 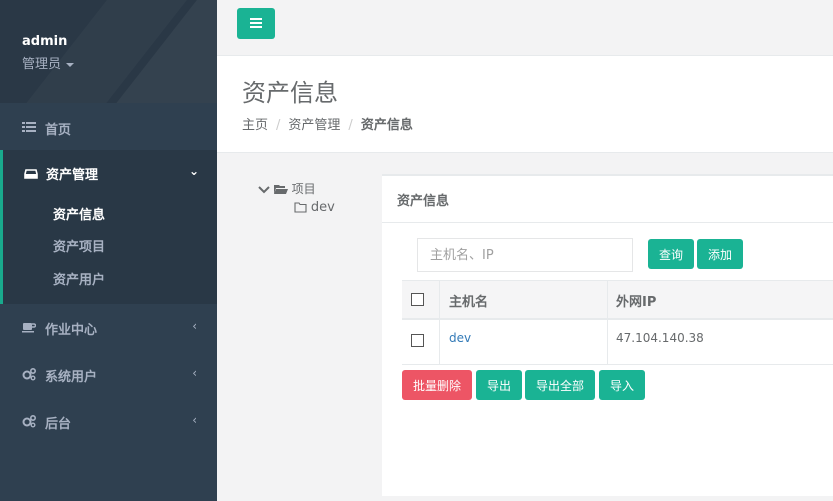 I want to click on select-all-checkbox, so click(x=417, y=299).